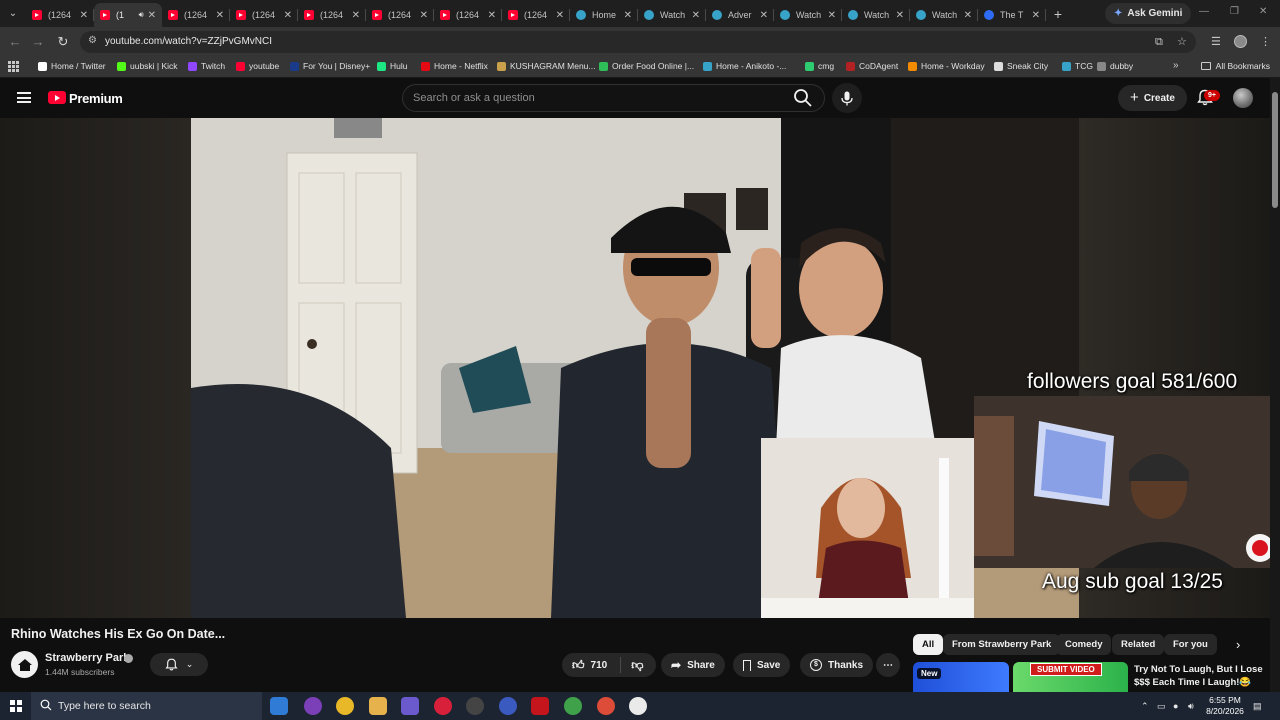 The image size is (1280, 720). I want to click on channel-avatar, so click(24, 664).